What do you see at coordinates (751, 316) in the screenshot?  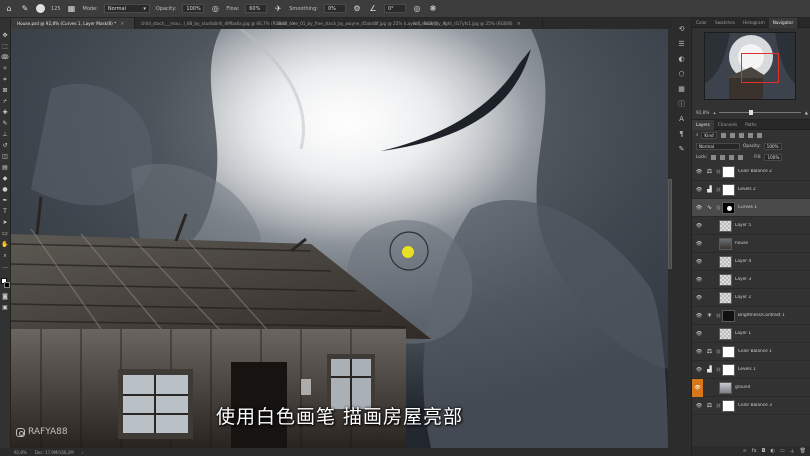 I see `layer-row: 👁 ☀ ⛓ Brightness/Contrast 1` at bounding box center [751, 316].